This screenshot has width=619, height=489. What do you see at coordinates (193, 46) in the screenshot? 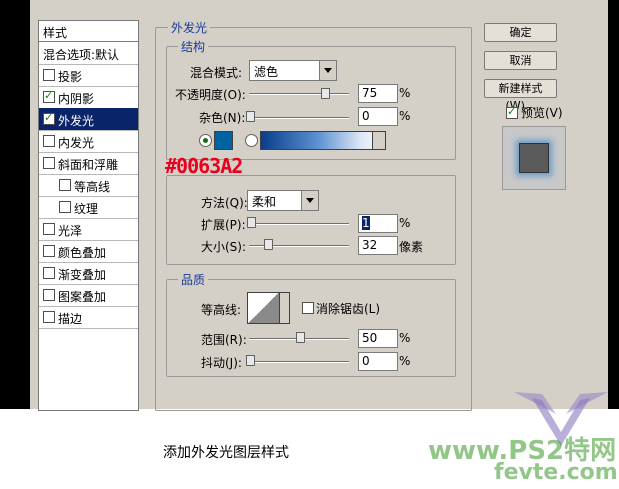
I see `structure-title: 结构` at bounding box center [193, 46].